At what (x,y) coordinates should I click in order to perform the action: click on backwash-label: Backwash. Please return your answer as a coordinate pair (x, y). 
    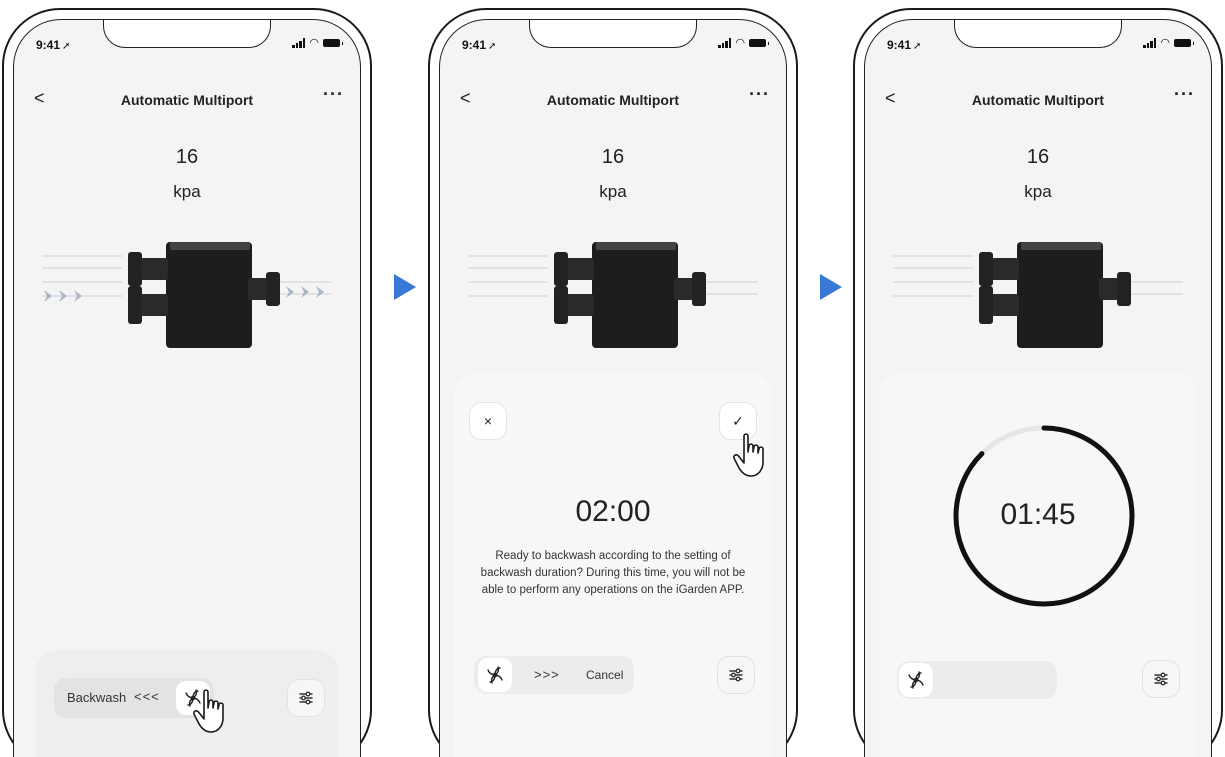
    Looking at the image, I should click on (97, 697).